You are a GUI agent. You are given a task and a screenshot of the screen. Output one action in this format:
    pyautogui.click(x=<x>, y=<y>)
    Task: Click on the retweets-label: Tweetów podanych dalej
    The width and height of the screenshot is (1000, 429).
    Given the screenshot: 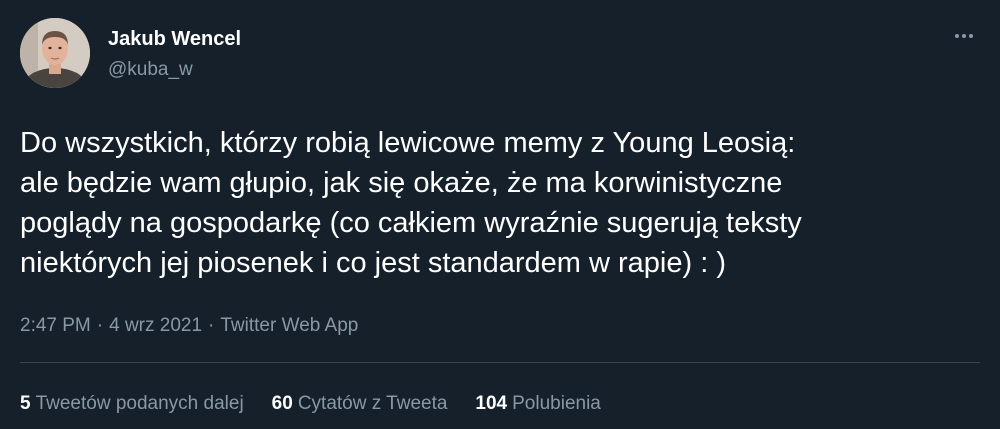 What is the action you would take?
    pyautogui.click(x=139, y=403)
    